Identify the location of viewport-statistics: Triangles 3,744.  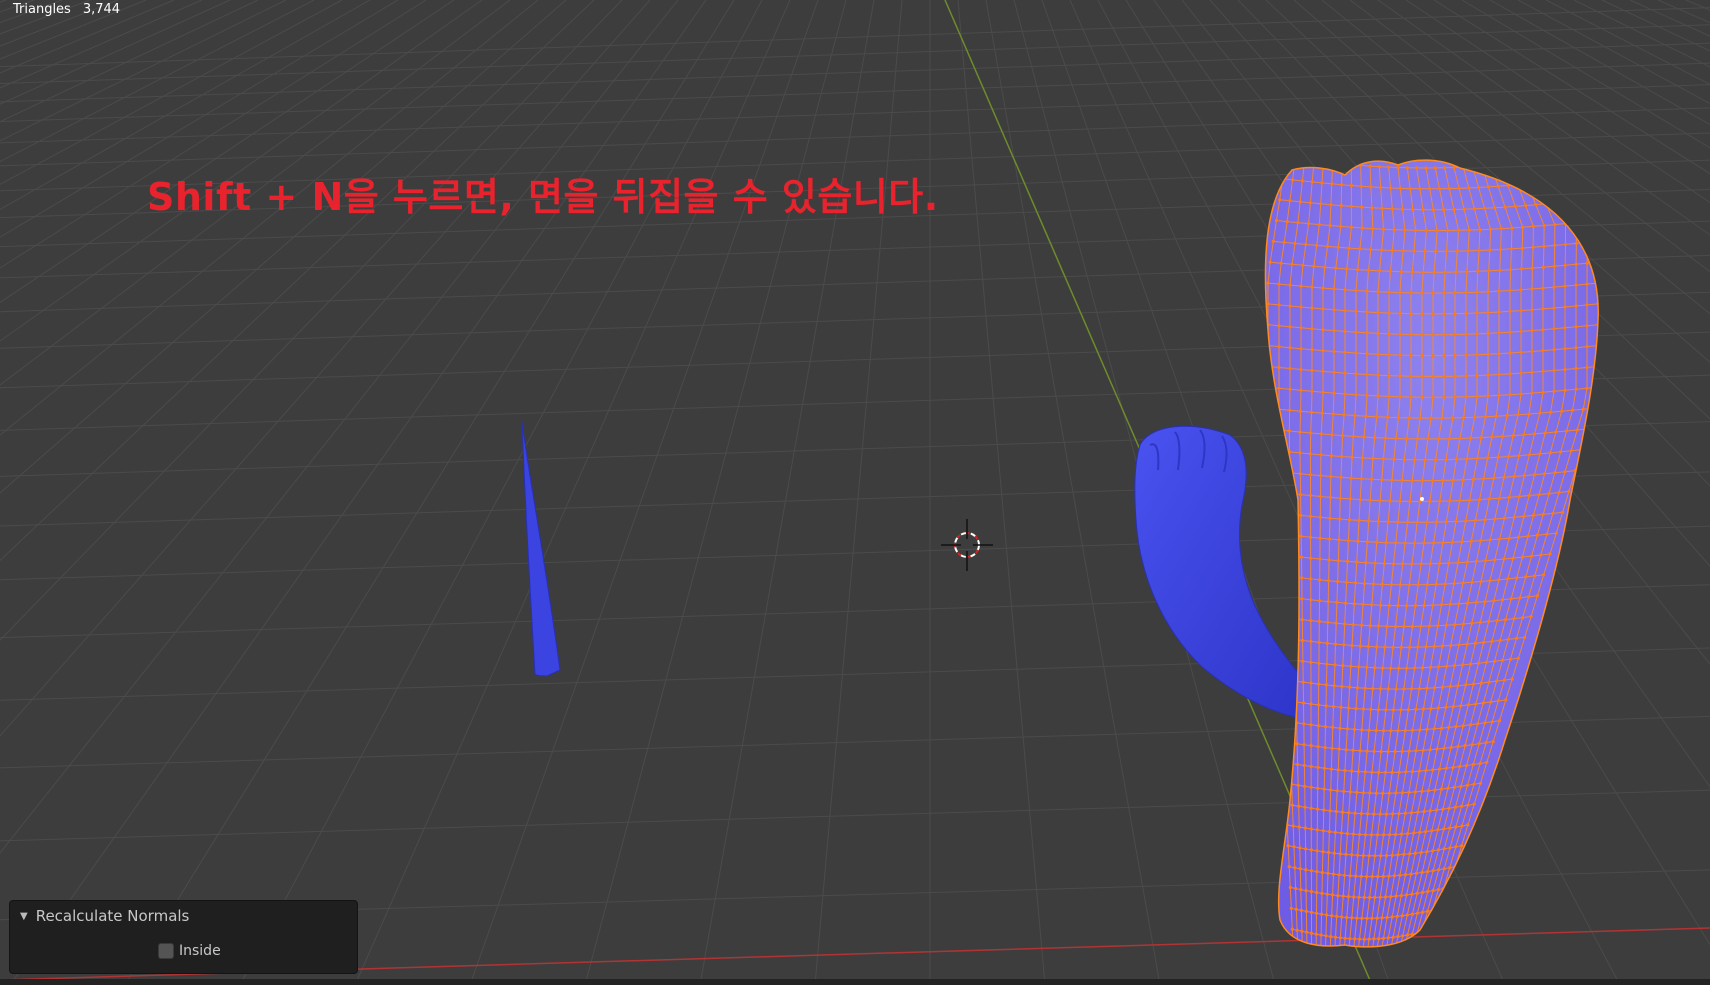
(66, 9).